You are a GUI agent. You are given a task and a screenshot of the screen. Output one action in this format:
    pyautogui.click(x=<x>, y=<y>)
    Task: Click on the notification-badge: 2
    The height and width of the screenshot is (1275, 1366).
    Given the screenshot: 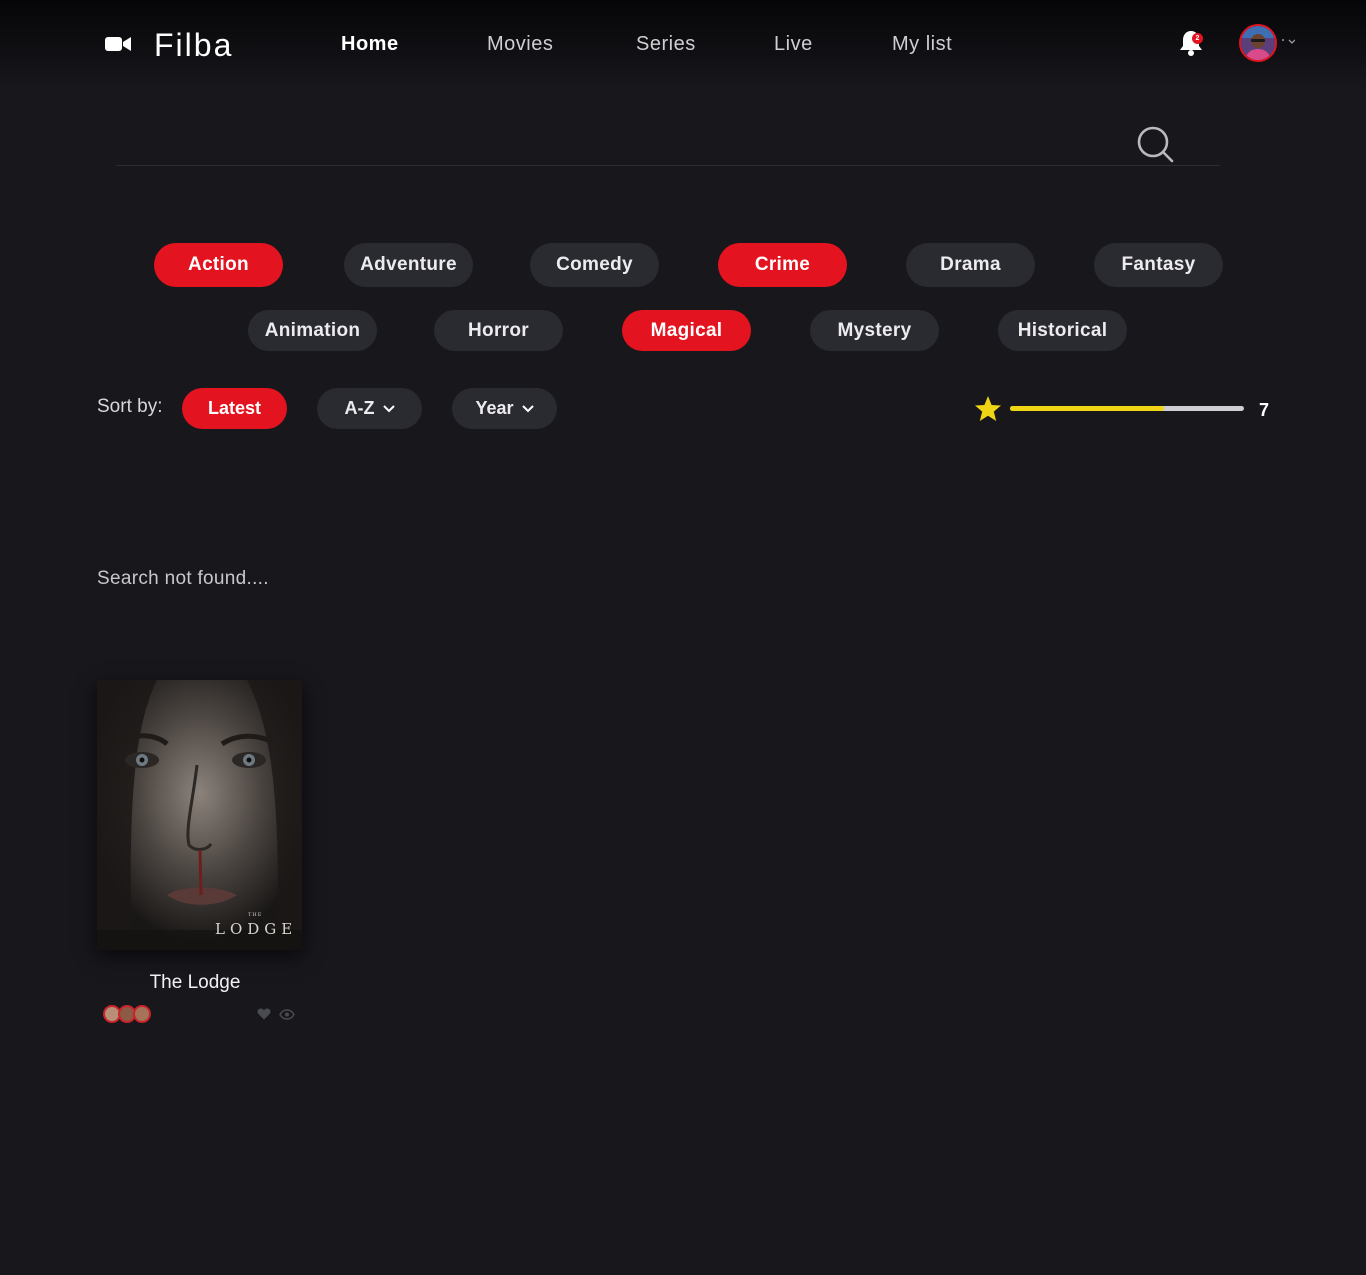 What is the action you would take?
    pyautogui.click(x=1197, y=38)
    